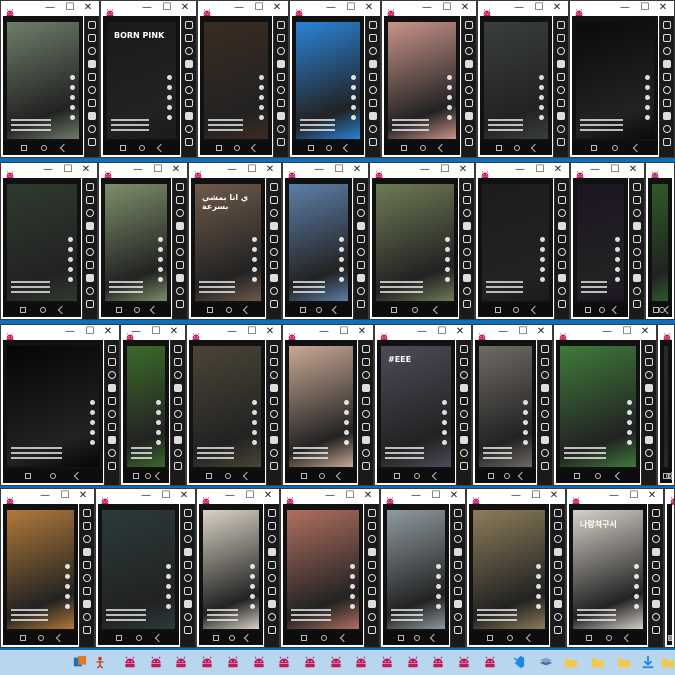 This screenshot has width=675, height=675. What do you see at coordinates (666, 333) in the screenshot?
I see `window-titlebar` at bounding box center [666, 333].